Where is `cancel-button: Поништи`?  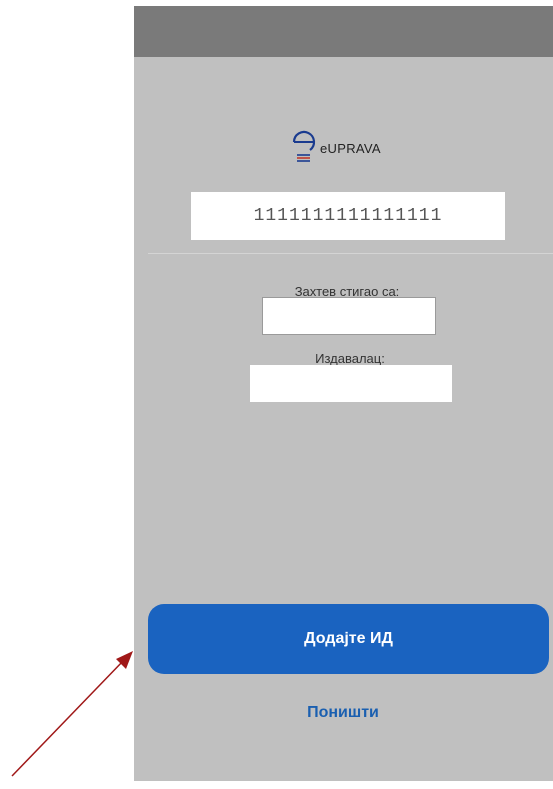 cancel-button: Поништи is located at coordinates (343, 713).